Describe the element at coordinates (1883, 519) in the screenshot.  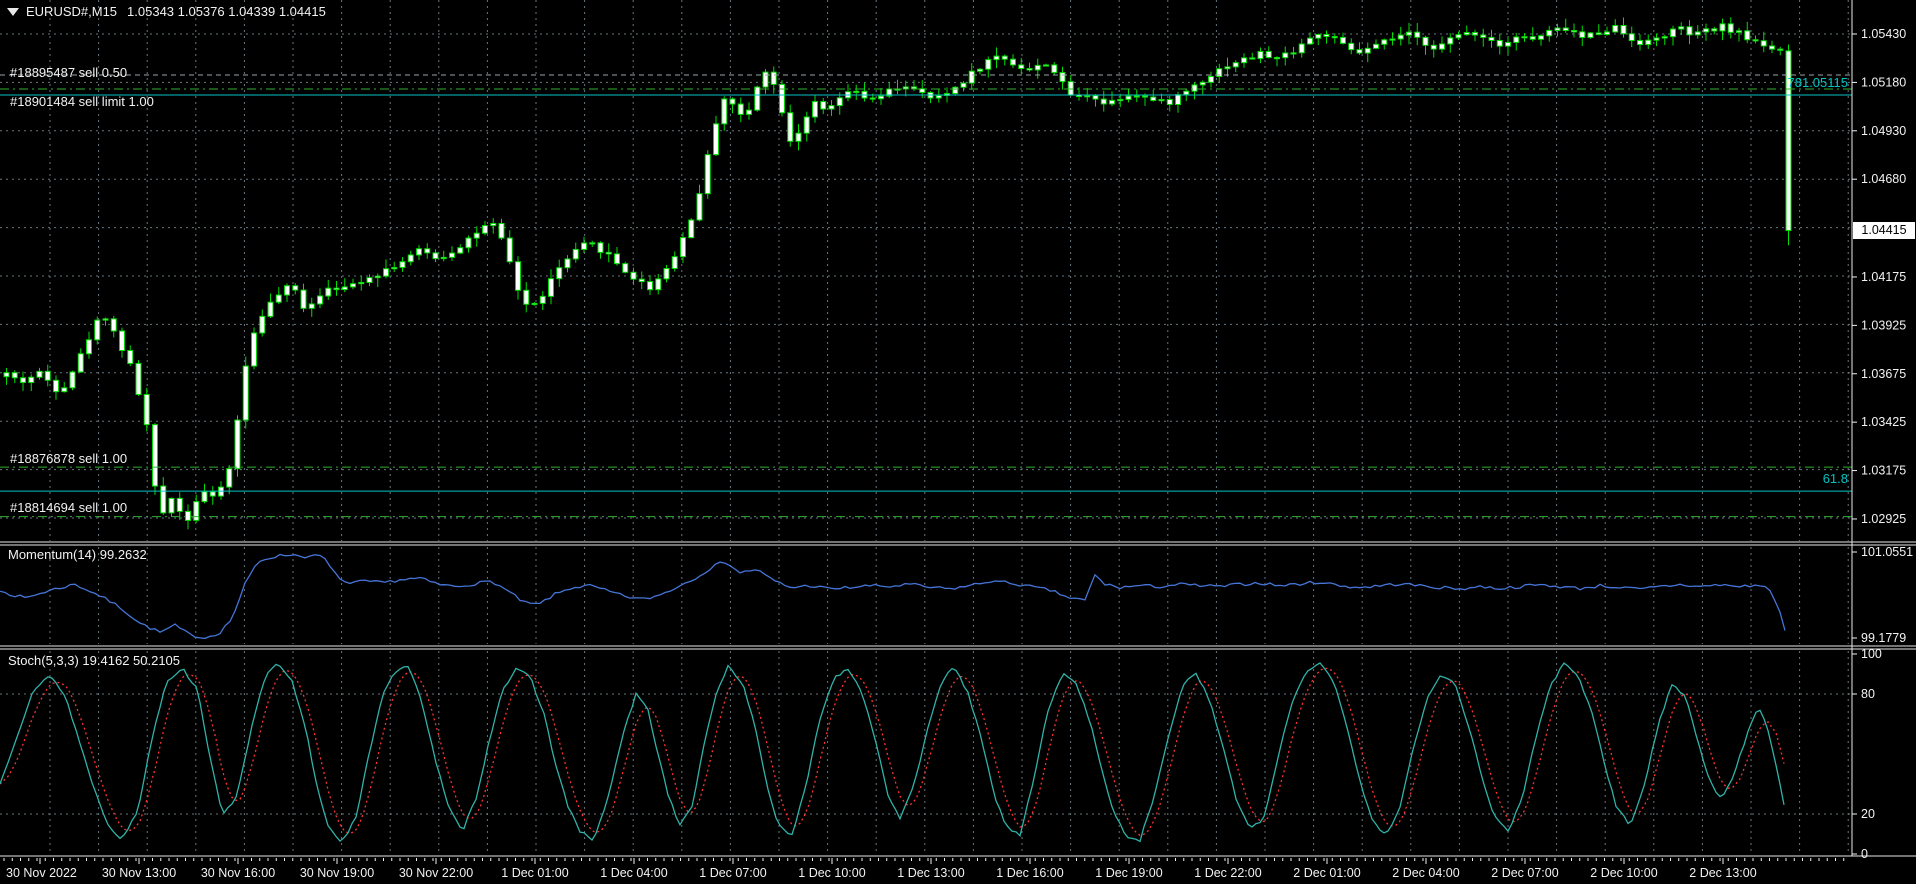
I see `svg-text: 1.02925` at that location.